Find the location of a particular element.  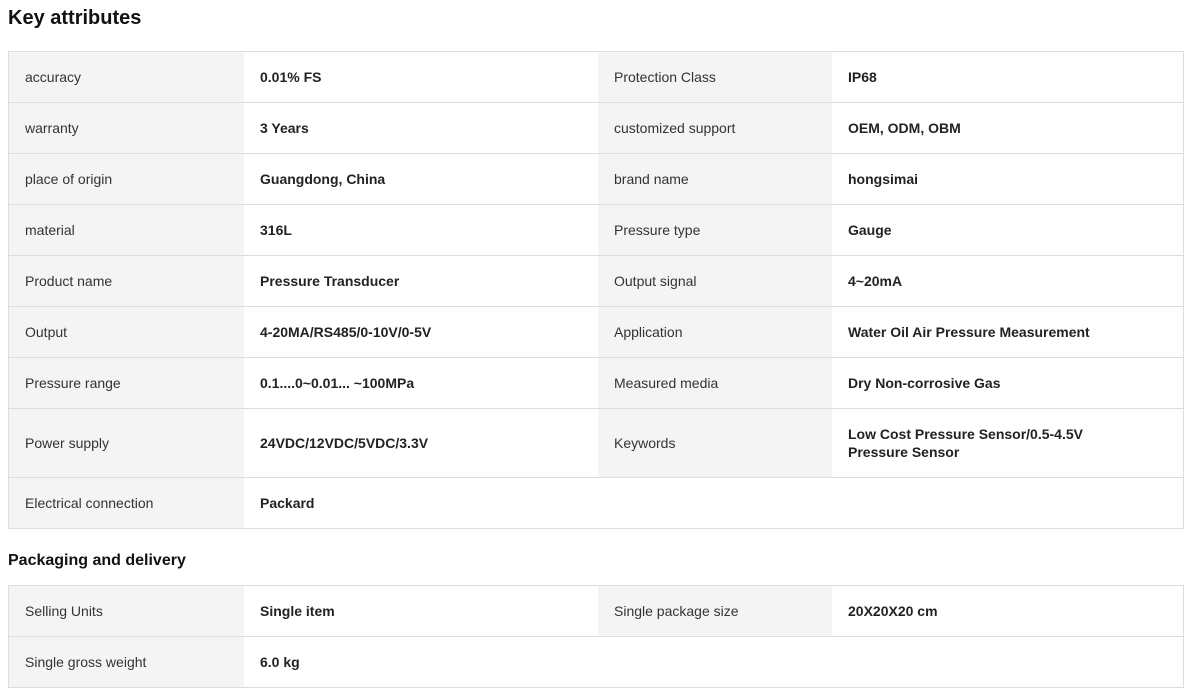

attribute-value: Gauge is located at coordinates (1007, 230).